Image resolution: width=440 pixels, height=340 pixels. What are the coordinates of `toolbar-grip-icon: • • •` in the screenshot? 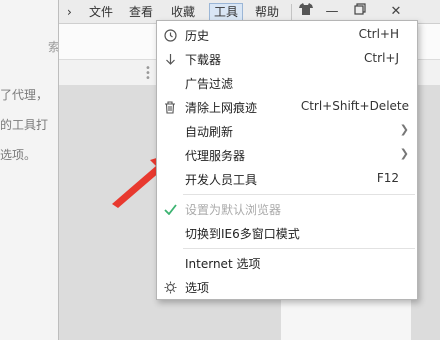 It's located at (148, 74).